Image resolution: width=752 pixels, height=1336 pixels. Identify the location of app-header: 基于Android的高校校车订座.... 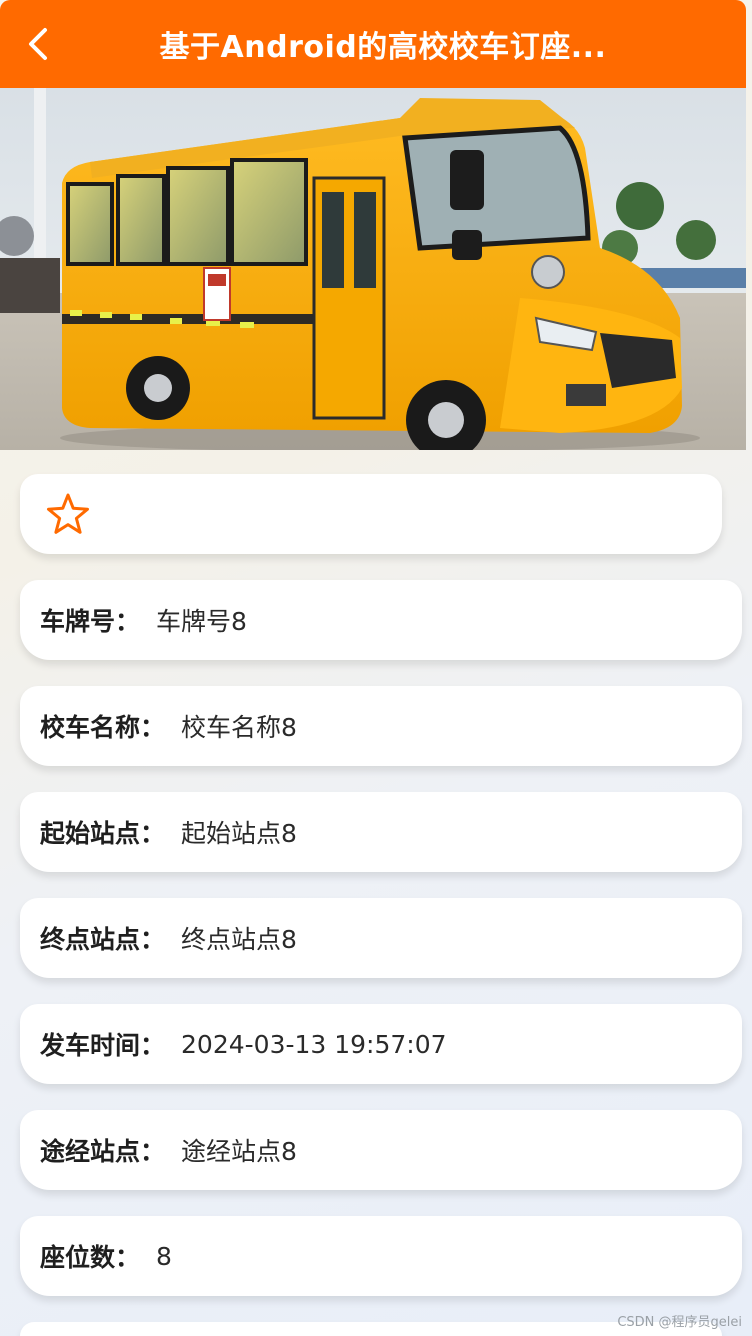
(373, 44).